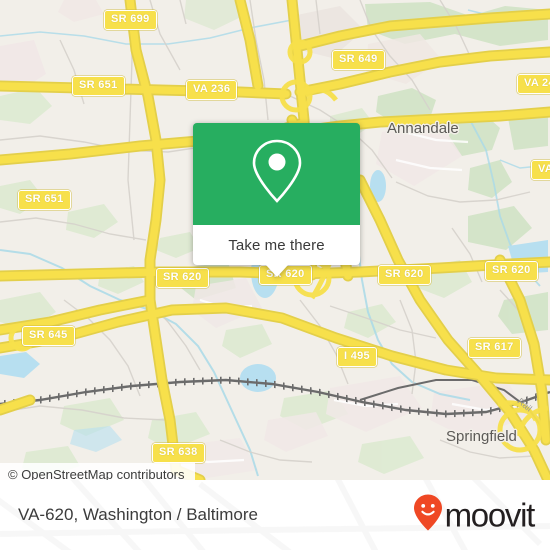 The height and width of the screenshot is (550, 550). Describe the element at coordinates (97, 471) in the screenshot. I see `map-attribution: © OpenStreetMap contributors` at that location.